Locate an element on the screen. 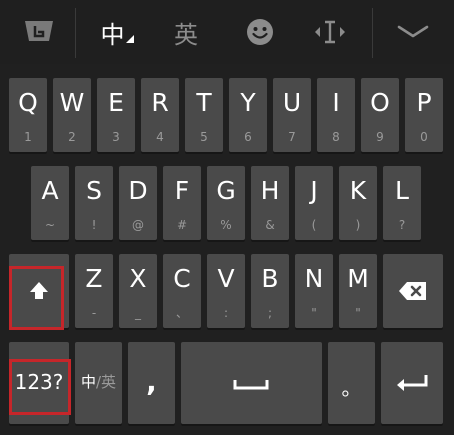 This screenshot has width=454, height=435. key-l: L ? is located at coordinates (402, 203).